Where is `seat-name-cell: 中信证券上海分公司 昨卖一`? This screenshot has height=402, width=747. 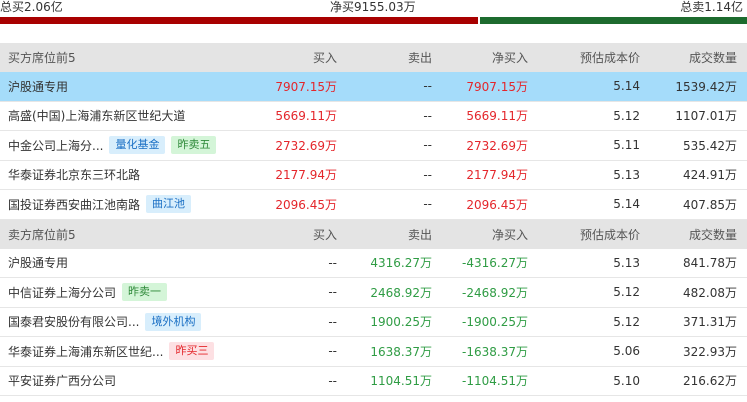
seat-name-cell: 中信证券上海分公司 昨卖一 is located at coordinates (88, 292).